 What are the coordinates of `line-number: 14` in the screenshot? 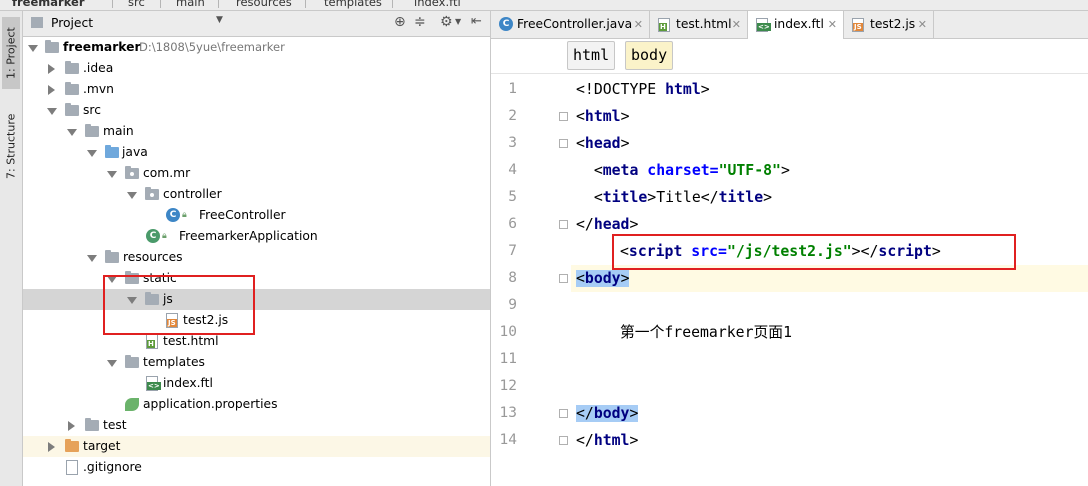 It's located at (508, 440).